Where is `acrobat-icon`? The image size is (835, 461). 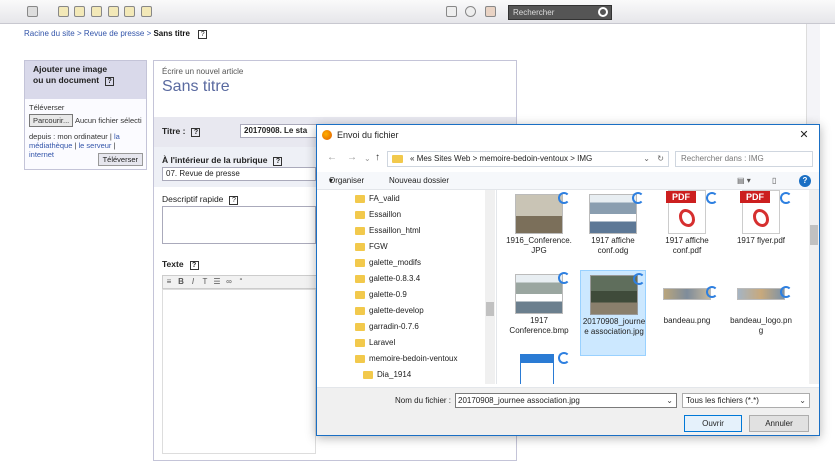 acrobat-icon is located at coordinates (687, 218).